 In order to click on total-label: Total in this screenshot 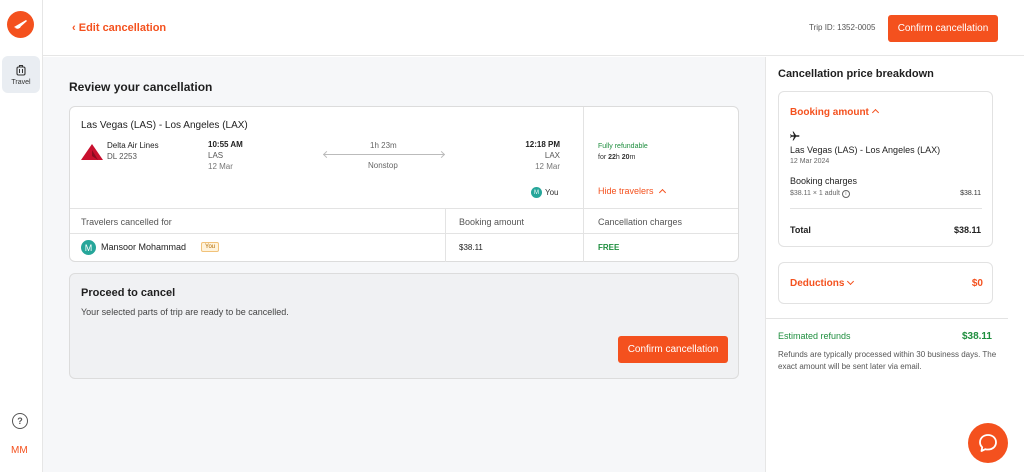, I will do `click(800, 230)`.